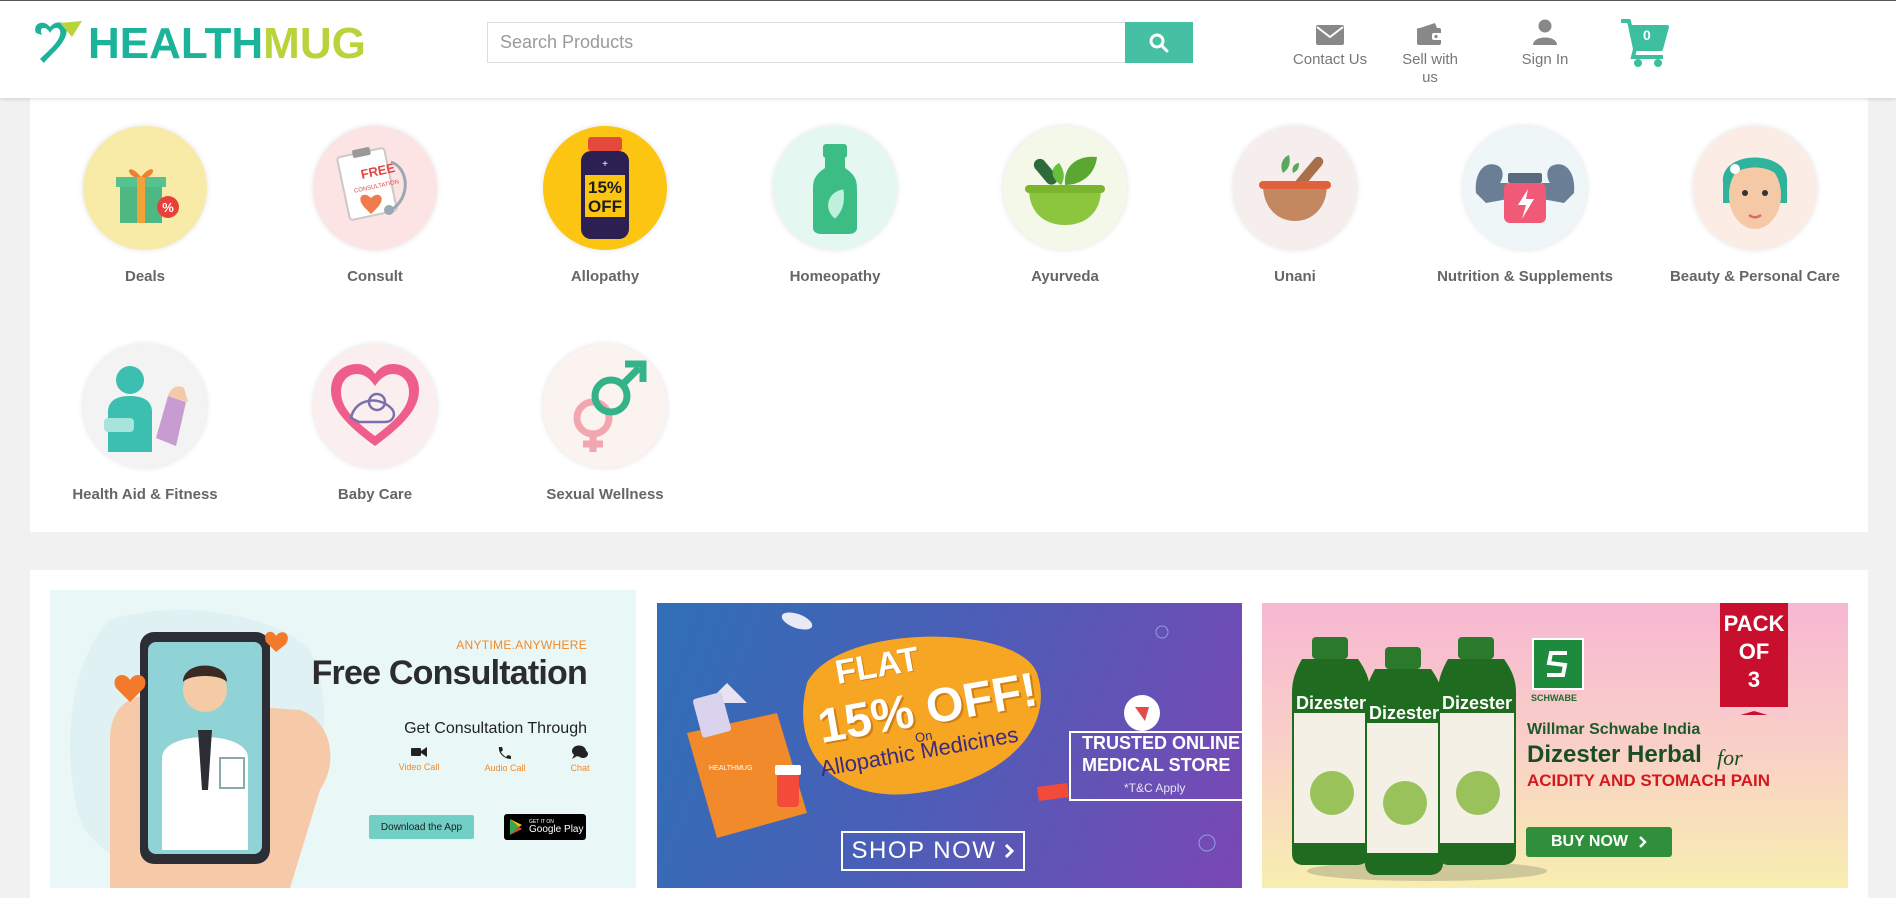 This screenshot has height=898, width=1896. What do you see at coordinates (58, 42) in the screenshot?
I see `heart-logo-icon` at bounding box center [58, 42].